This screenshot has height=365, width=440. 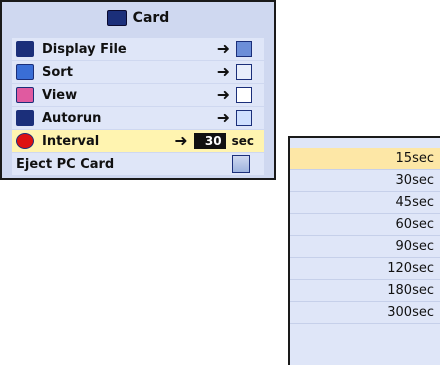 What do you see at coordinates (25, 118) in the screenshot?
I see `autorun-icon` at bounding box center [25, 118].